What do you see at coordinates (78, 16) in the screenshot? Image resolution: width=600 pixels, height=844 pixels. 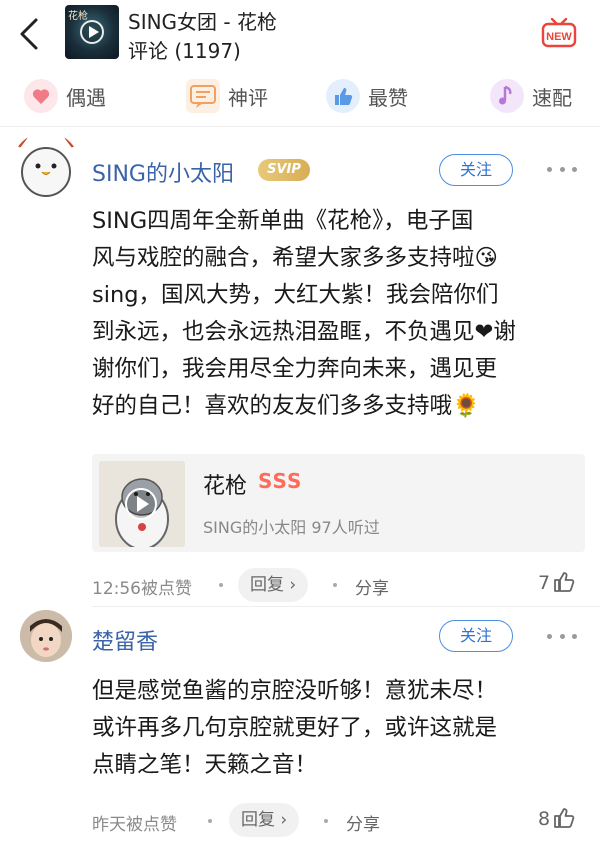 I see `cover-title: 花枪` at bounding box center [78, 16].